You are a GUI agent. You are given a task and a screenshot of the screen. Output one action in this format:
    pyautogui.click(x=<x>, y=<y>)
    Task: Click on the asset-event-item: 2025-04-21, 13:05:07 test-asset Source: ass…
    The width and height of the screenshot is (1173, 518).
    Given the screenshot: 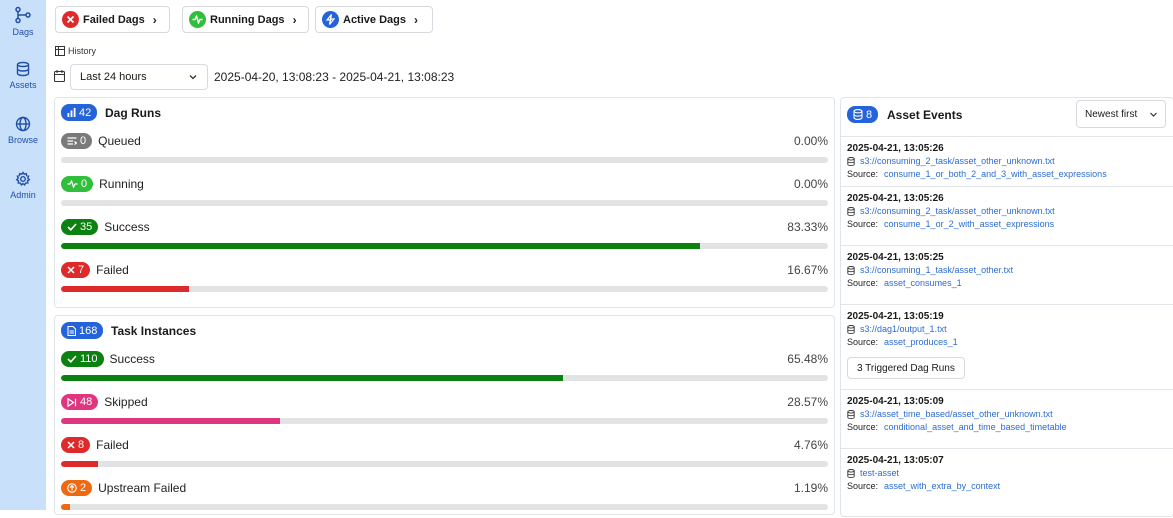 What is the action you would take?
    pyautogui.click(x=1007, y=483)
    